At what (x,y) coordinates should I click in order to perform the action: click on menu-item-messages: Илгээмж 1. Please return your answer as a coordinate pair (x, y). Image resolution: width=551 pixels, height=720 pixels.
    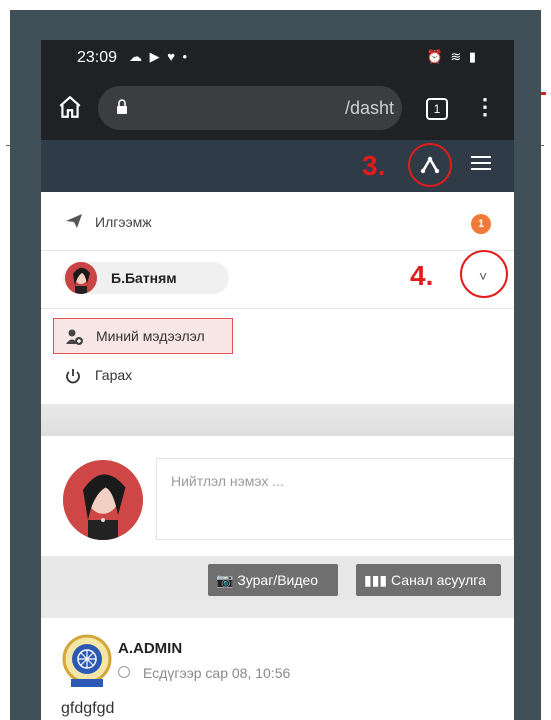
    Looking at the image, I should click on (277, 224).